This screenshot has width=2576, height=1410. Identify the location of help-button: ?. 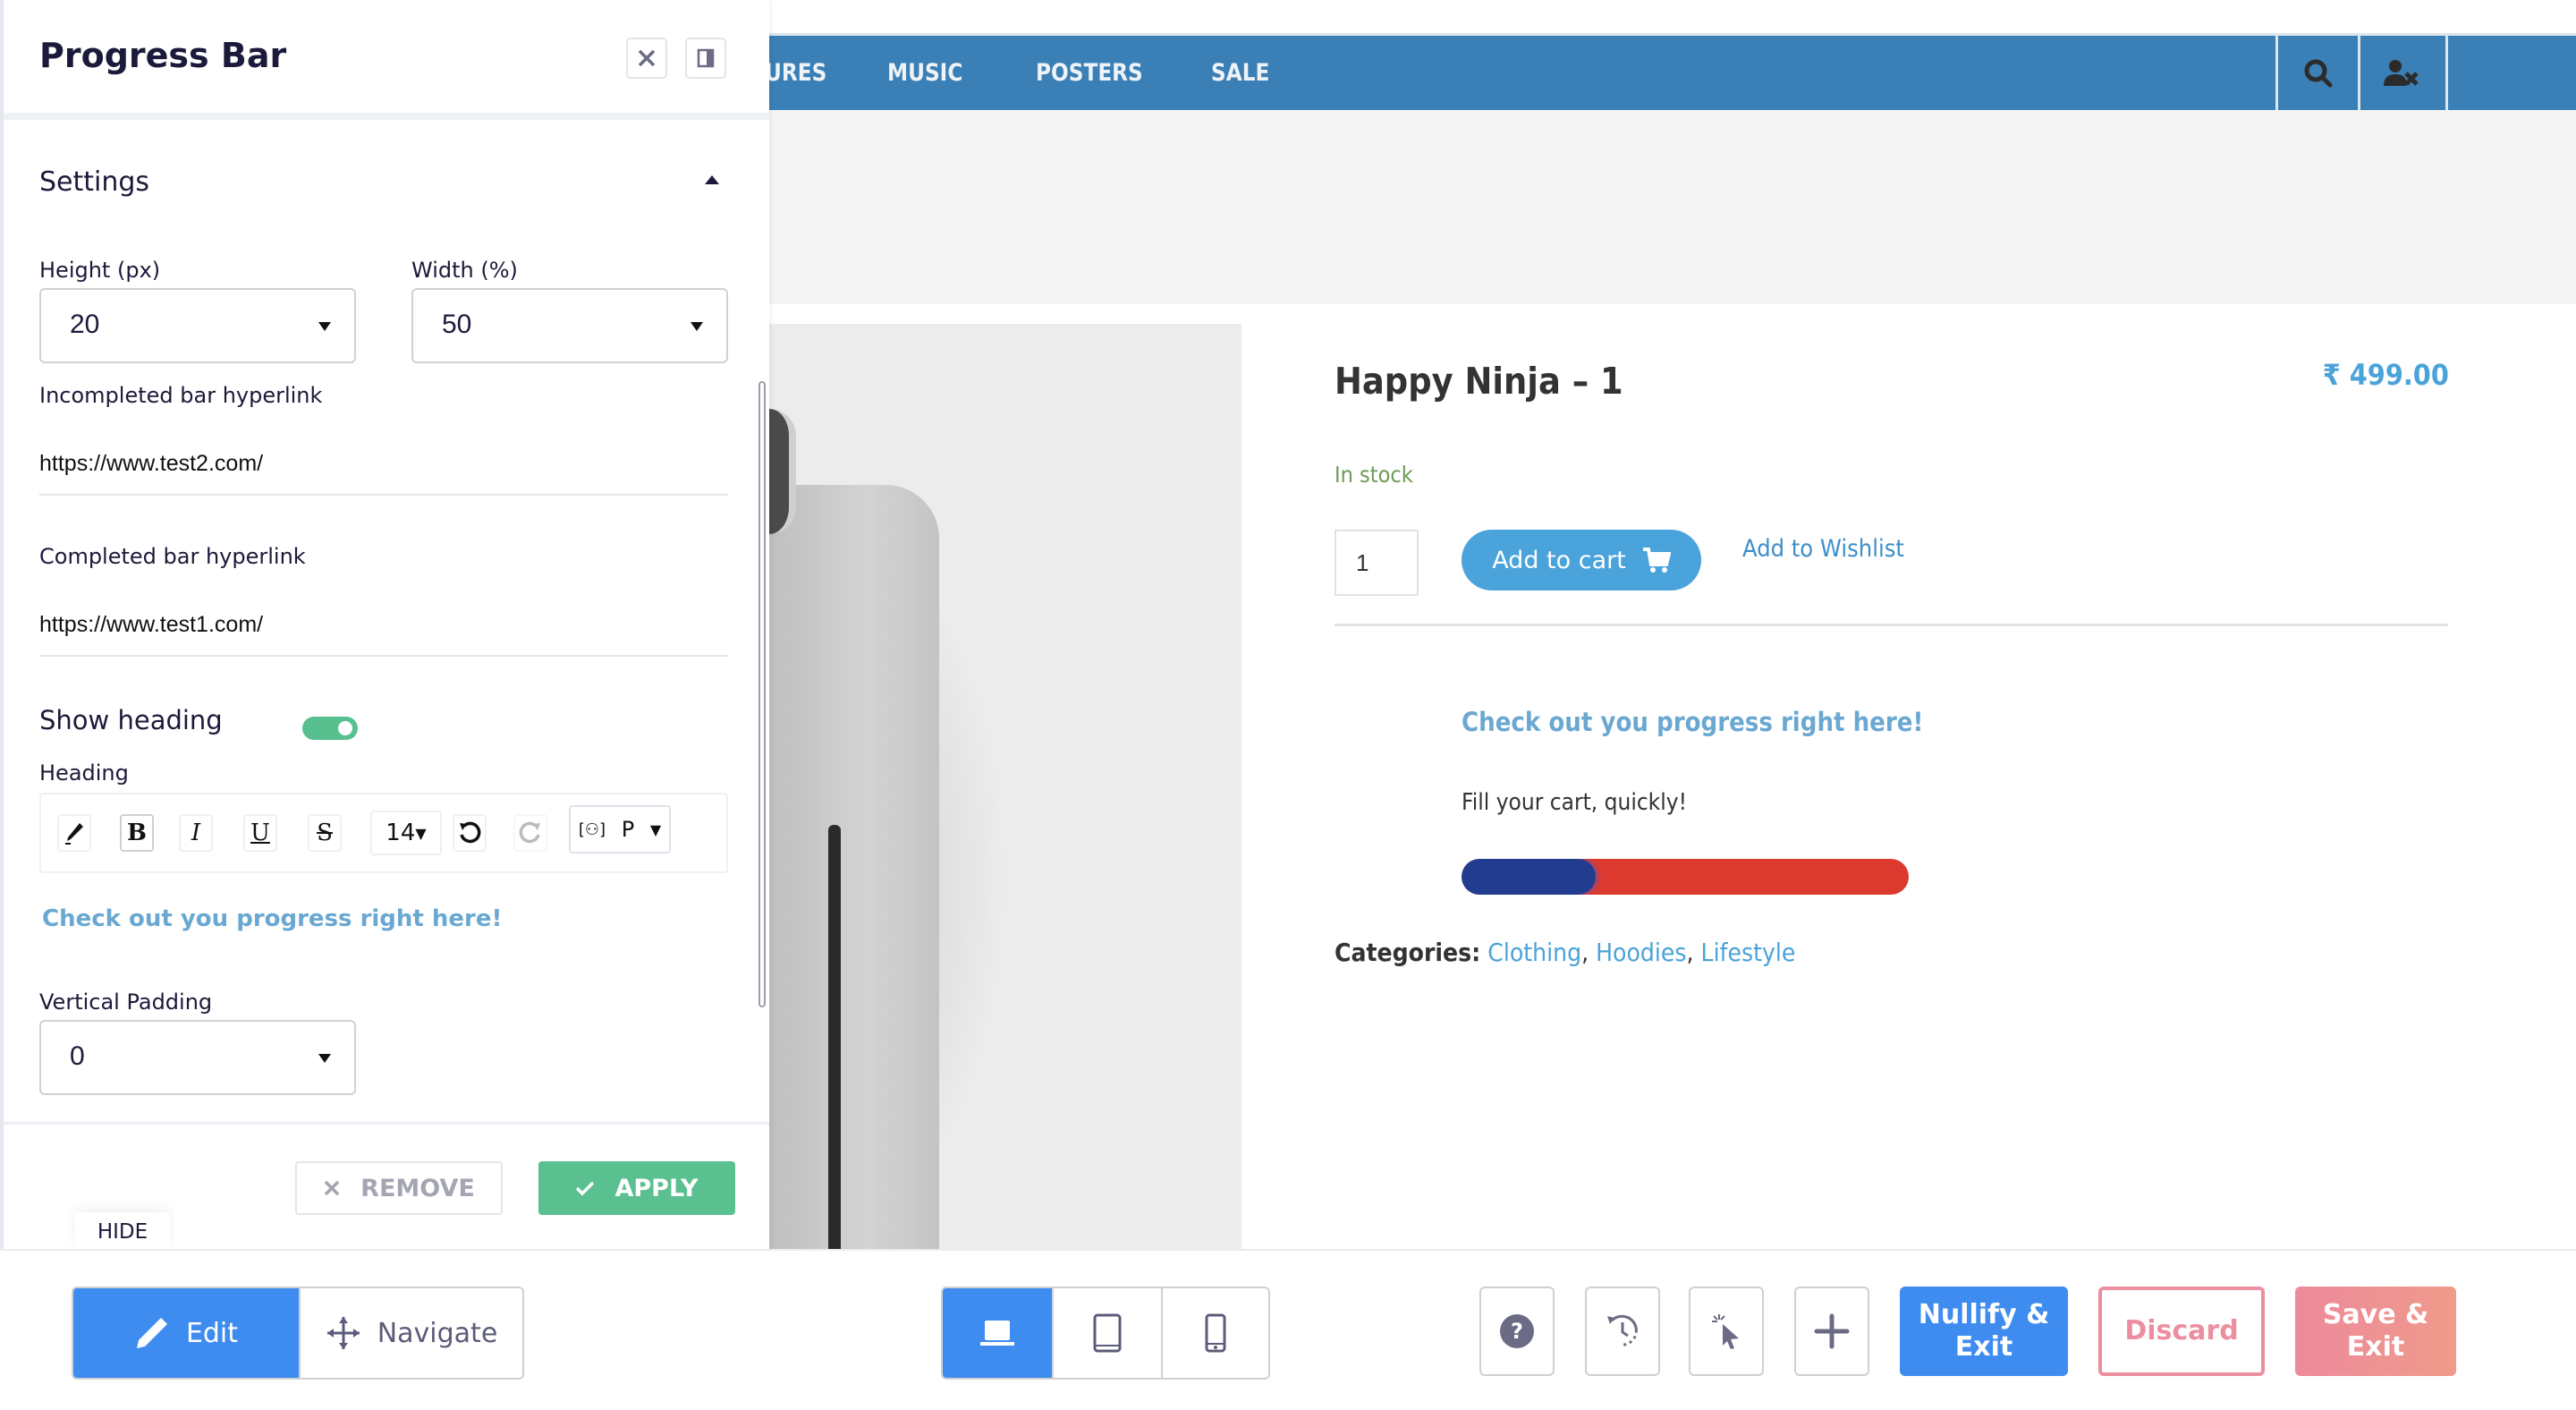
(1517, 1331).